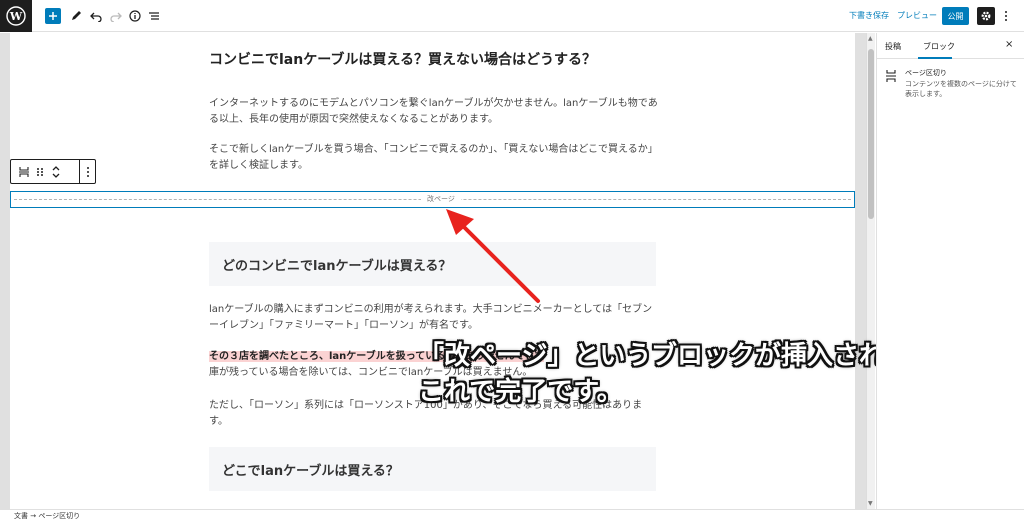 The height and width of the screenshot is (521, 1024). I want to click on status-bar: 文書 → ページ区切り, so click(512, 515).